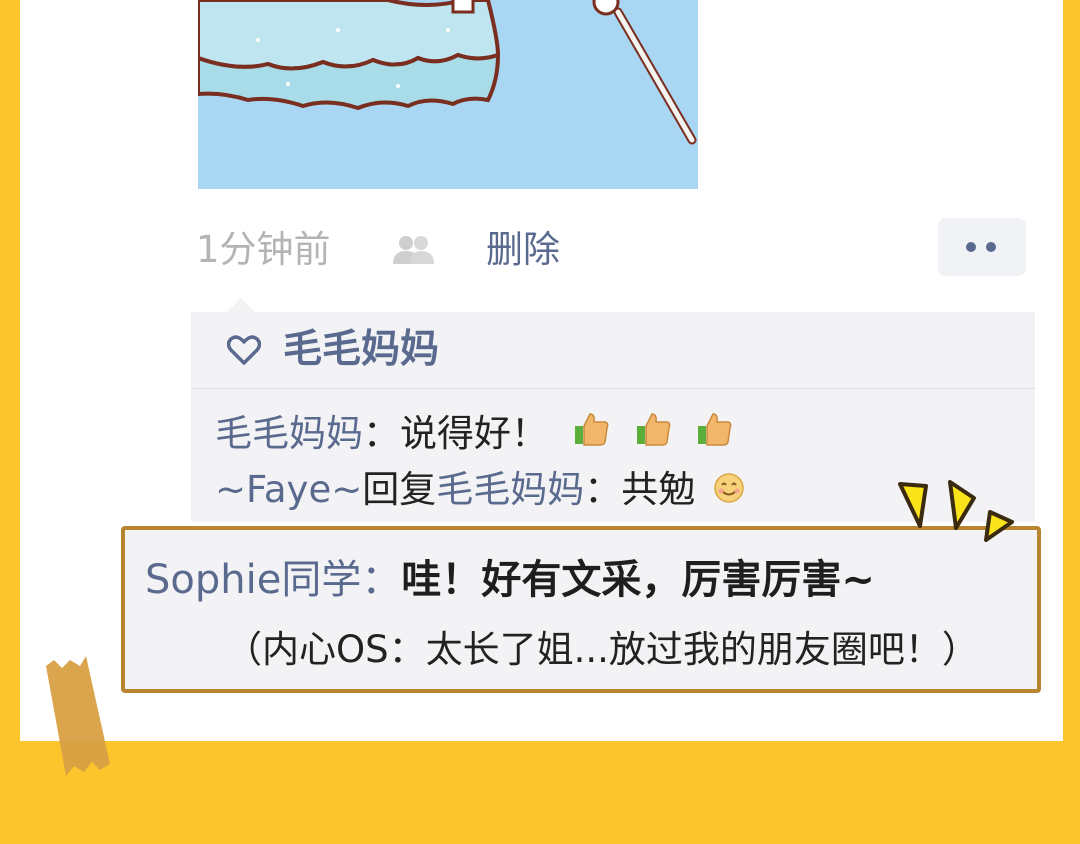  I want to click on more-button, so click(982, 247).